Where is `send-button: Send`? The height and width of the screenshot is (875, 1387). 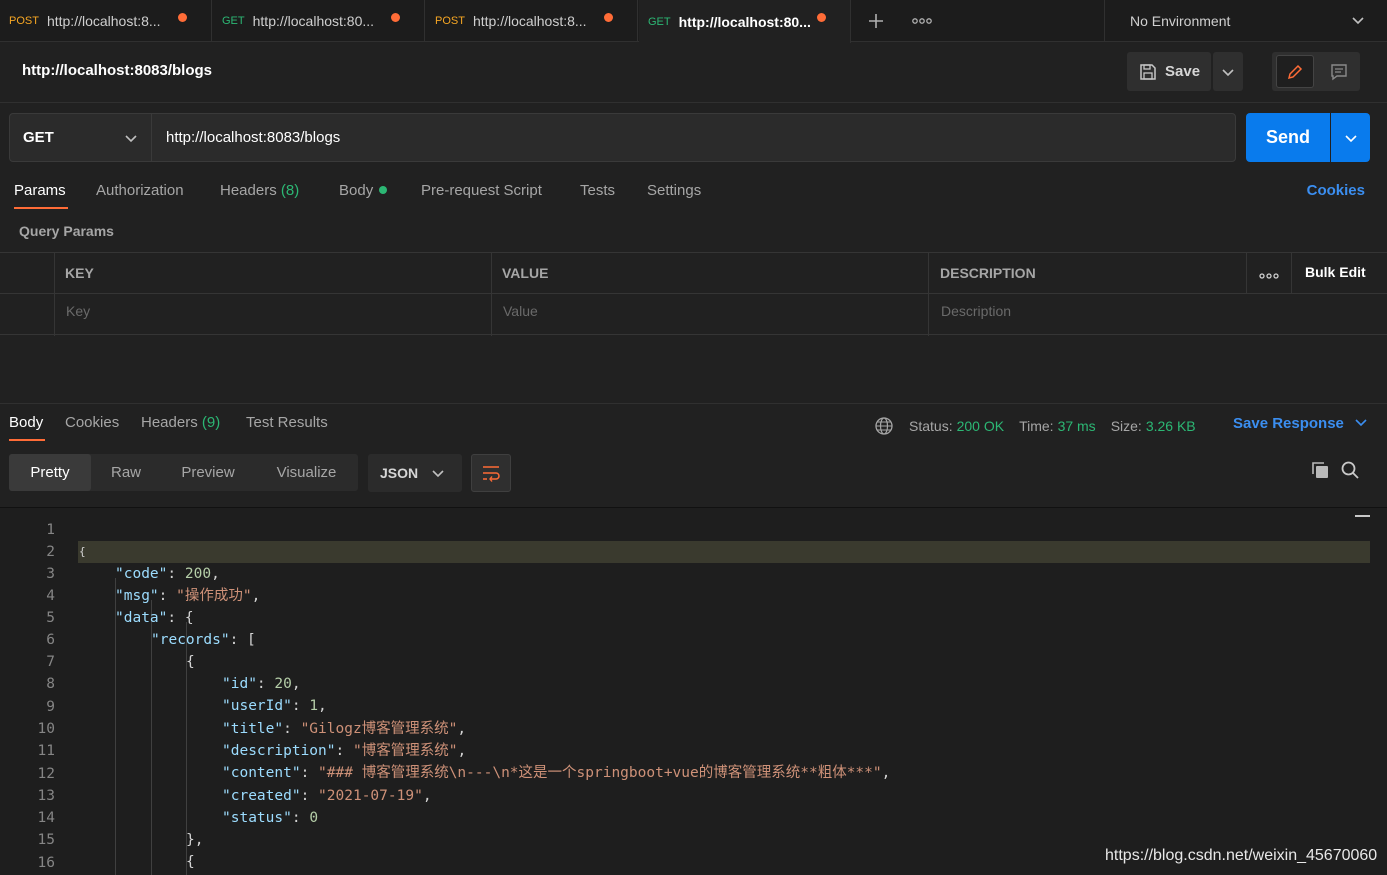
send-button: Send is located at coordinates (1288, 137).